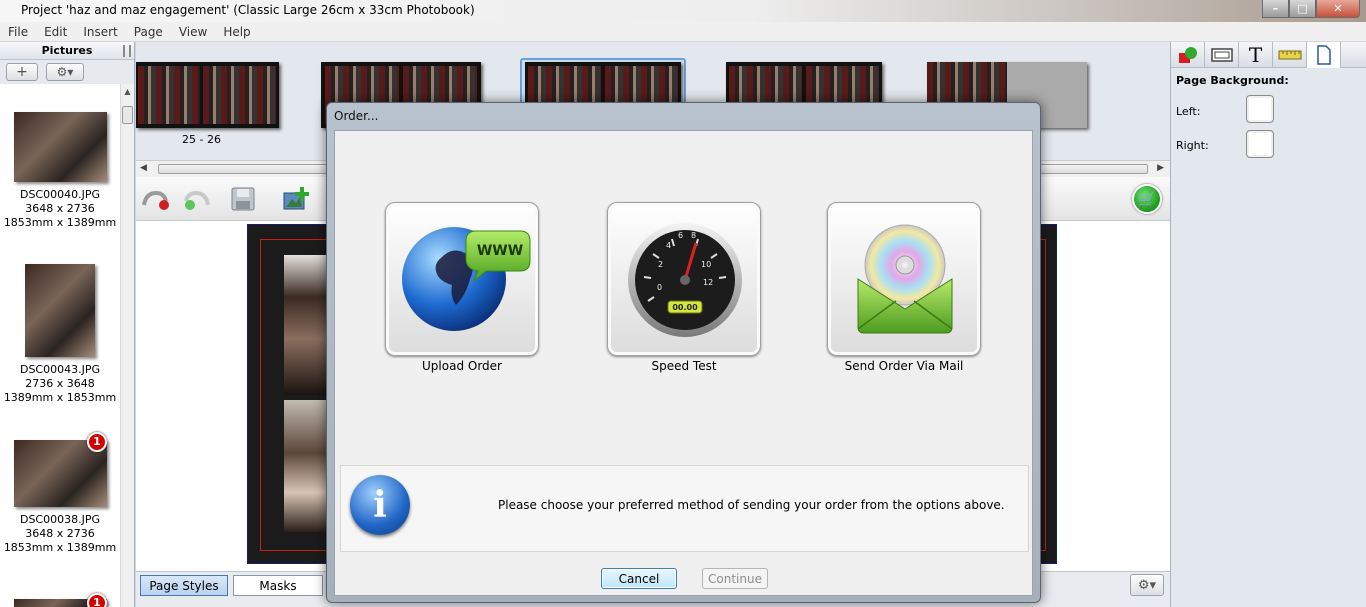  Describe the element at coordinates (1260, 109) in the screenshot. I see `left-background-swatch` at that location.